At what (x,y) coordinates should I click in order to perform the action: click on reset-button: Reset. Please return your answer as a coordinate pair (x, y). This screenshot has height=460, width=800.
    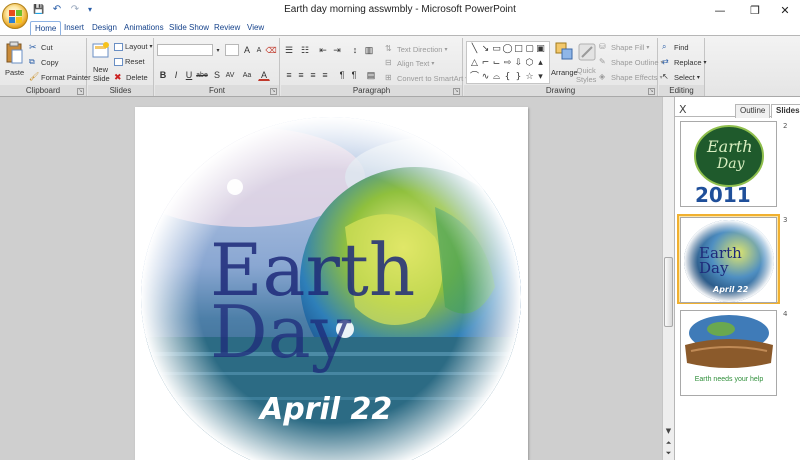
    Looking at the image, I should click on (129, 61).